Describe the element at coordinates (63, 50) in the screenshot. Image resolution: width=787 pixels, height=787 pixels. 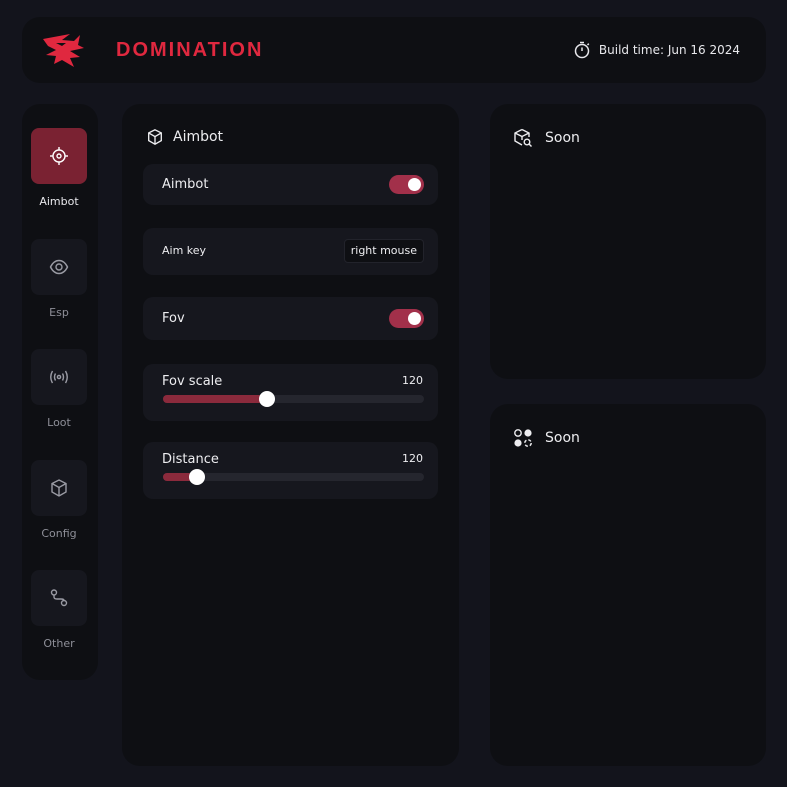
I see `shark-icon` at that location.